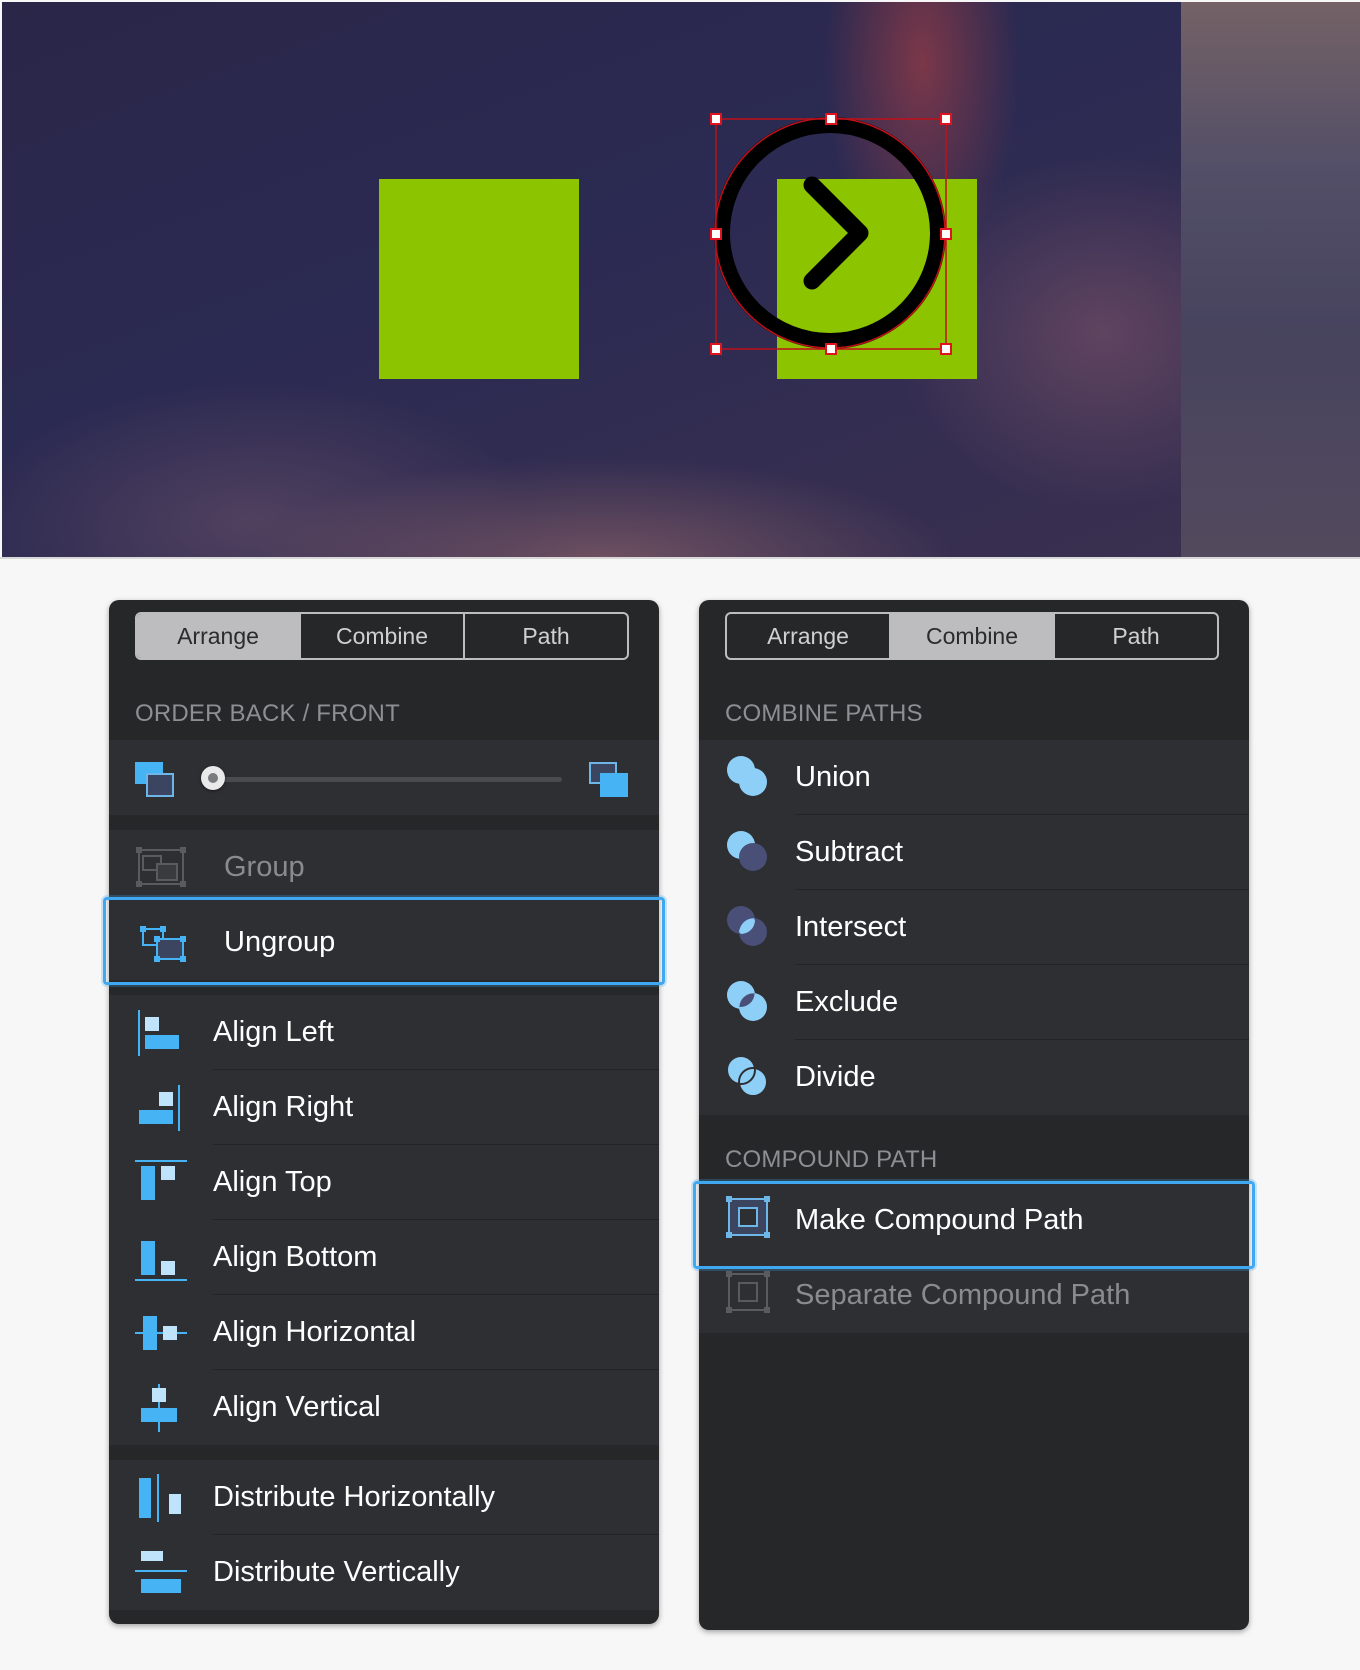 This screenshot has height=1670, width=1360. What do you see at coordinates (315, 1332) in the screenshot?
I see `align-horizontal-label: Align Horizontal` at bounding box center [315, 1332].